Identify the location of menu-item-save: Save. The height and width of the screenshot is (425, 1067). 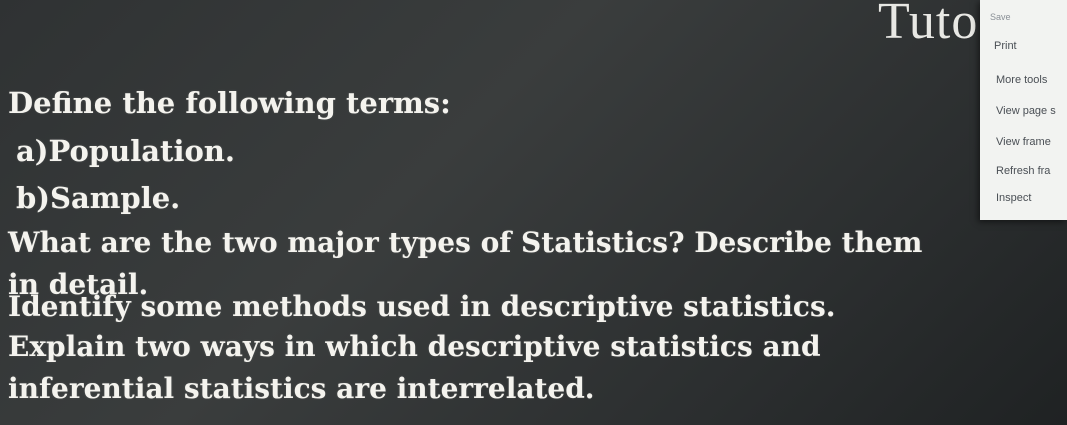
(1028, 17).